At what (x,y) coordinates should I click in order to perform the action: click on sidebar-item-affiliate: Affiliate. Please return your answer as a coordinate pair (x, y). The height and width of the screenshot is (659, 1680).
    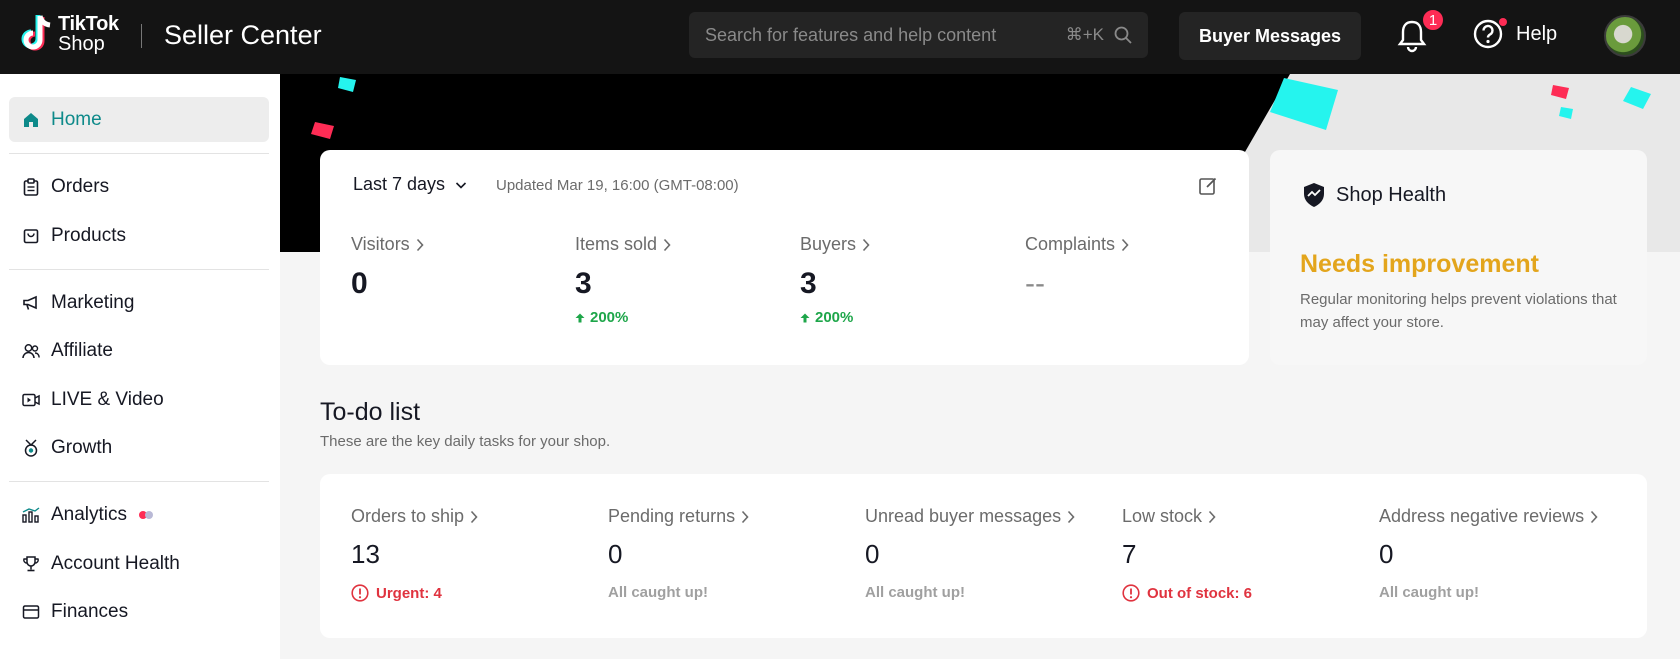
    Looking at the image, I should click on (139, 350).